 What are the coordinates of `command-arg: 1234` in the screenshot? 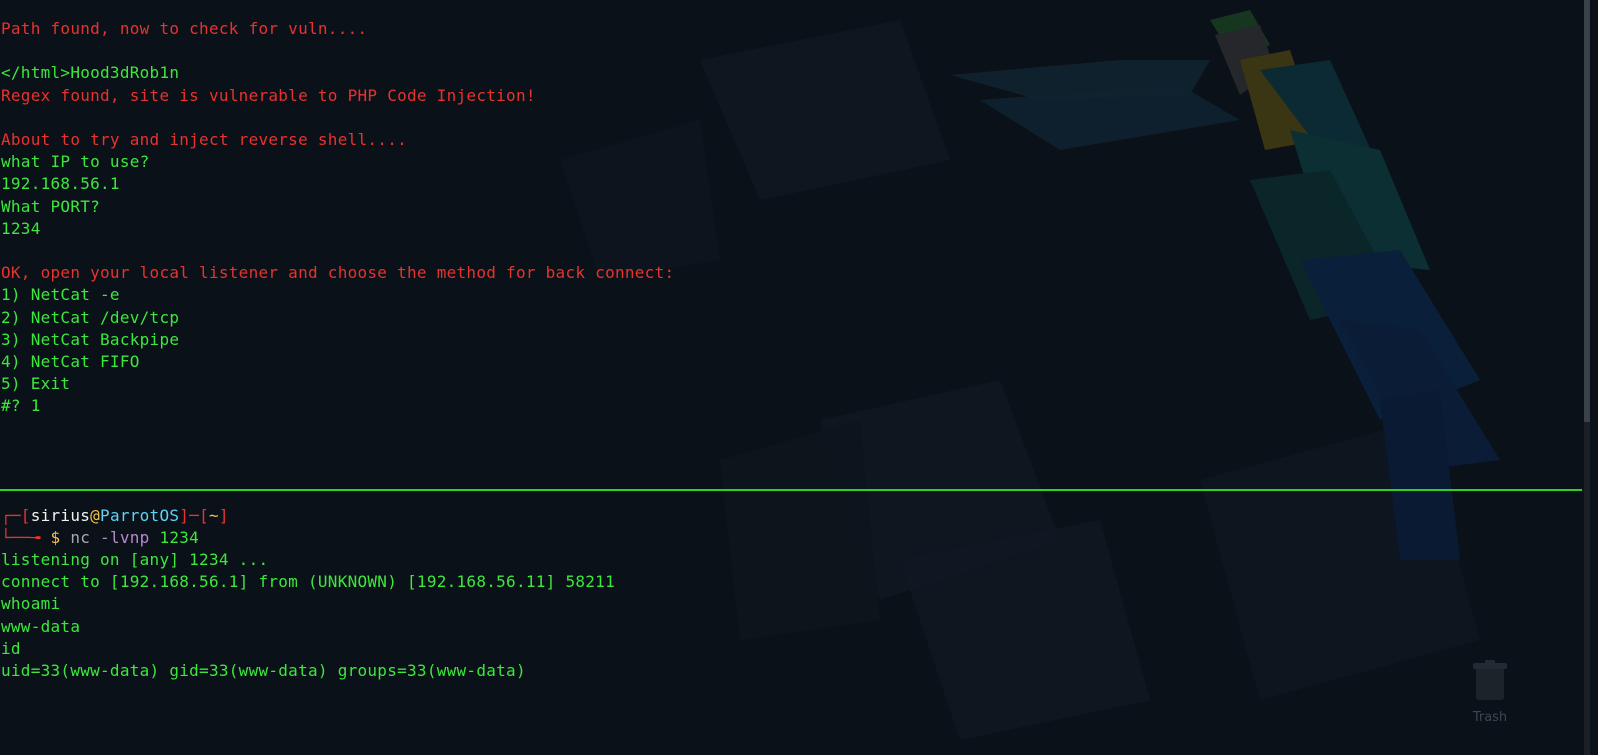 It's located at (179, 537).